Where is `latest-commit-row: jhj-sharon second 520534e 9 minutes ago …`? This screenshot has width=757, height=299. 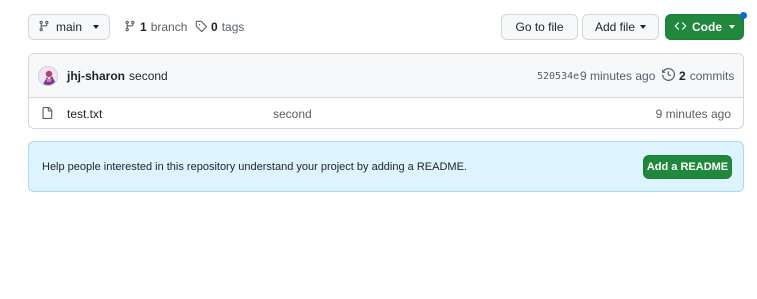
latest-commit-row: jhj-sharon second 520534e 9 minutes ago … is located at coordinates (386, 76).